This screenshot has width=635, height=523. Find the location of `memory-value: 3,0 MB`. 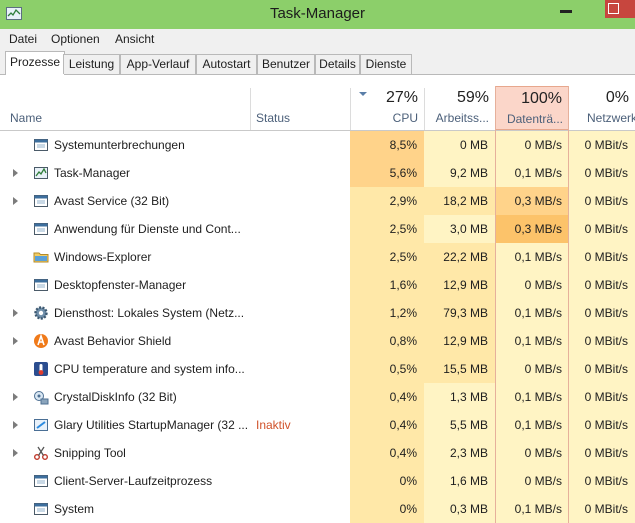

memory-value: 3,0 MB is located at coordinates (459, 229).